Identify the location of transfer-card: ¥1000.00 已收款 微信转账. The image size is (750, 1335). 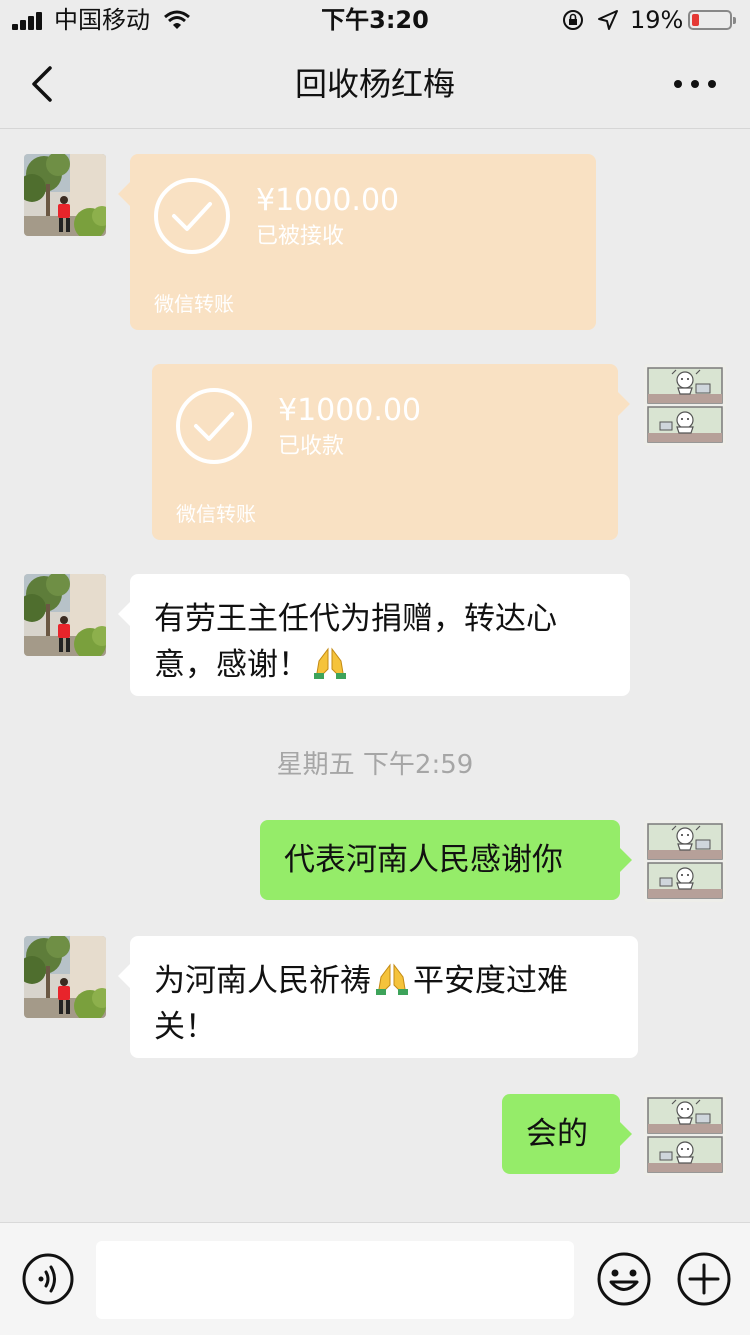
(391, 452).